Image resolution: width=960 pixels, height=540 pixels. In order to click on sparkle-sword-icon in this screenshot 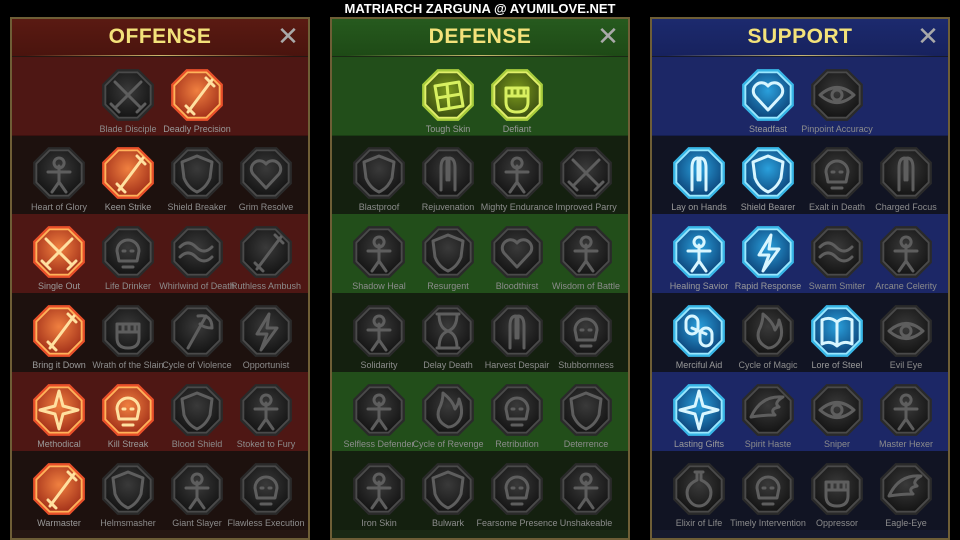, I will do `click(59, 489)`.